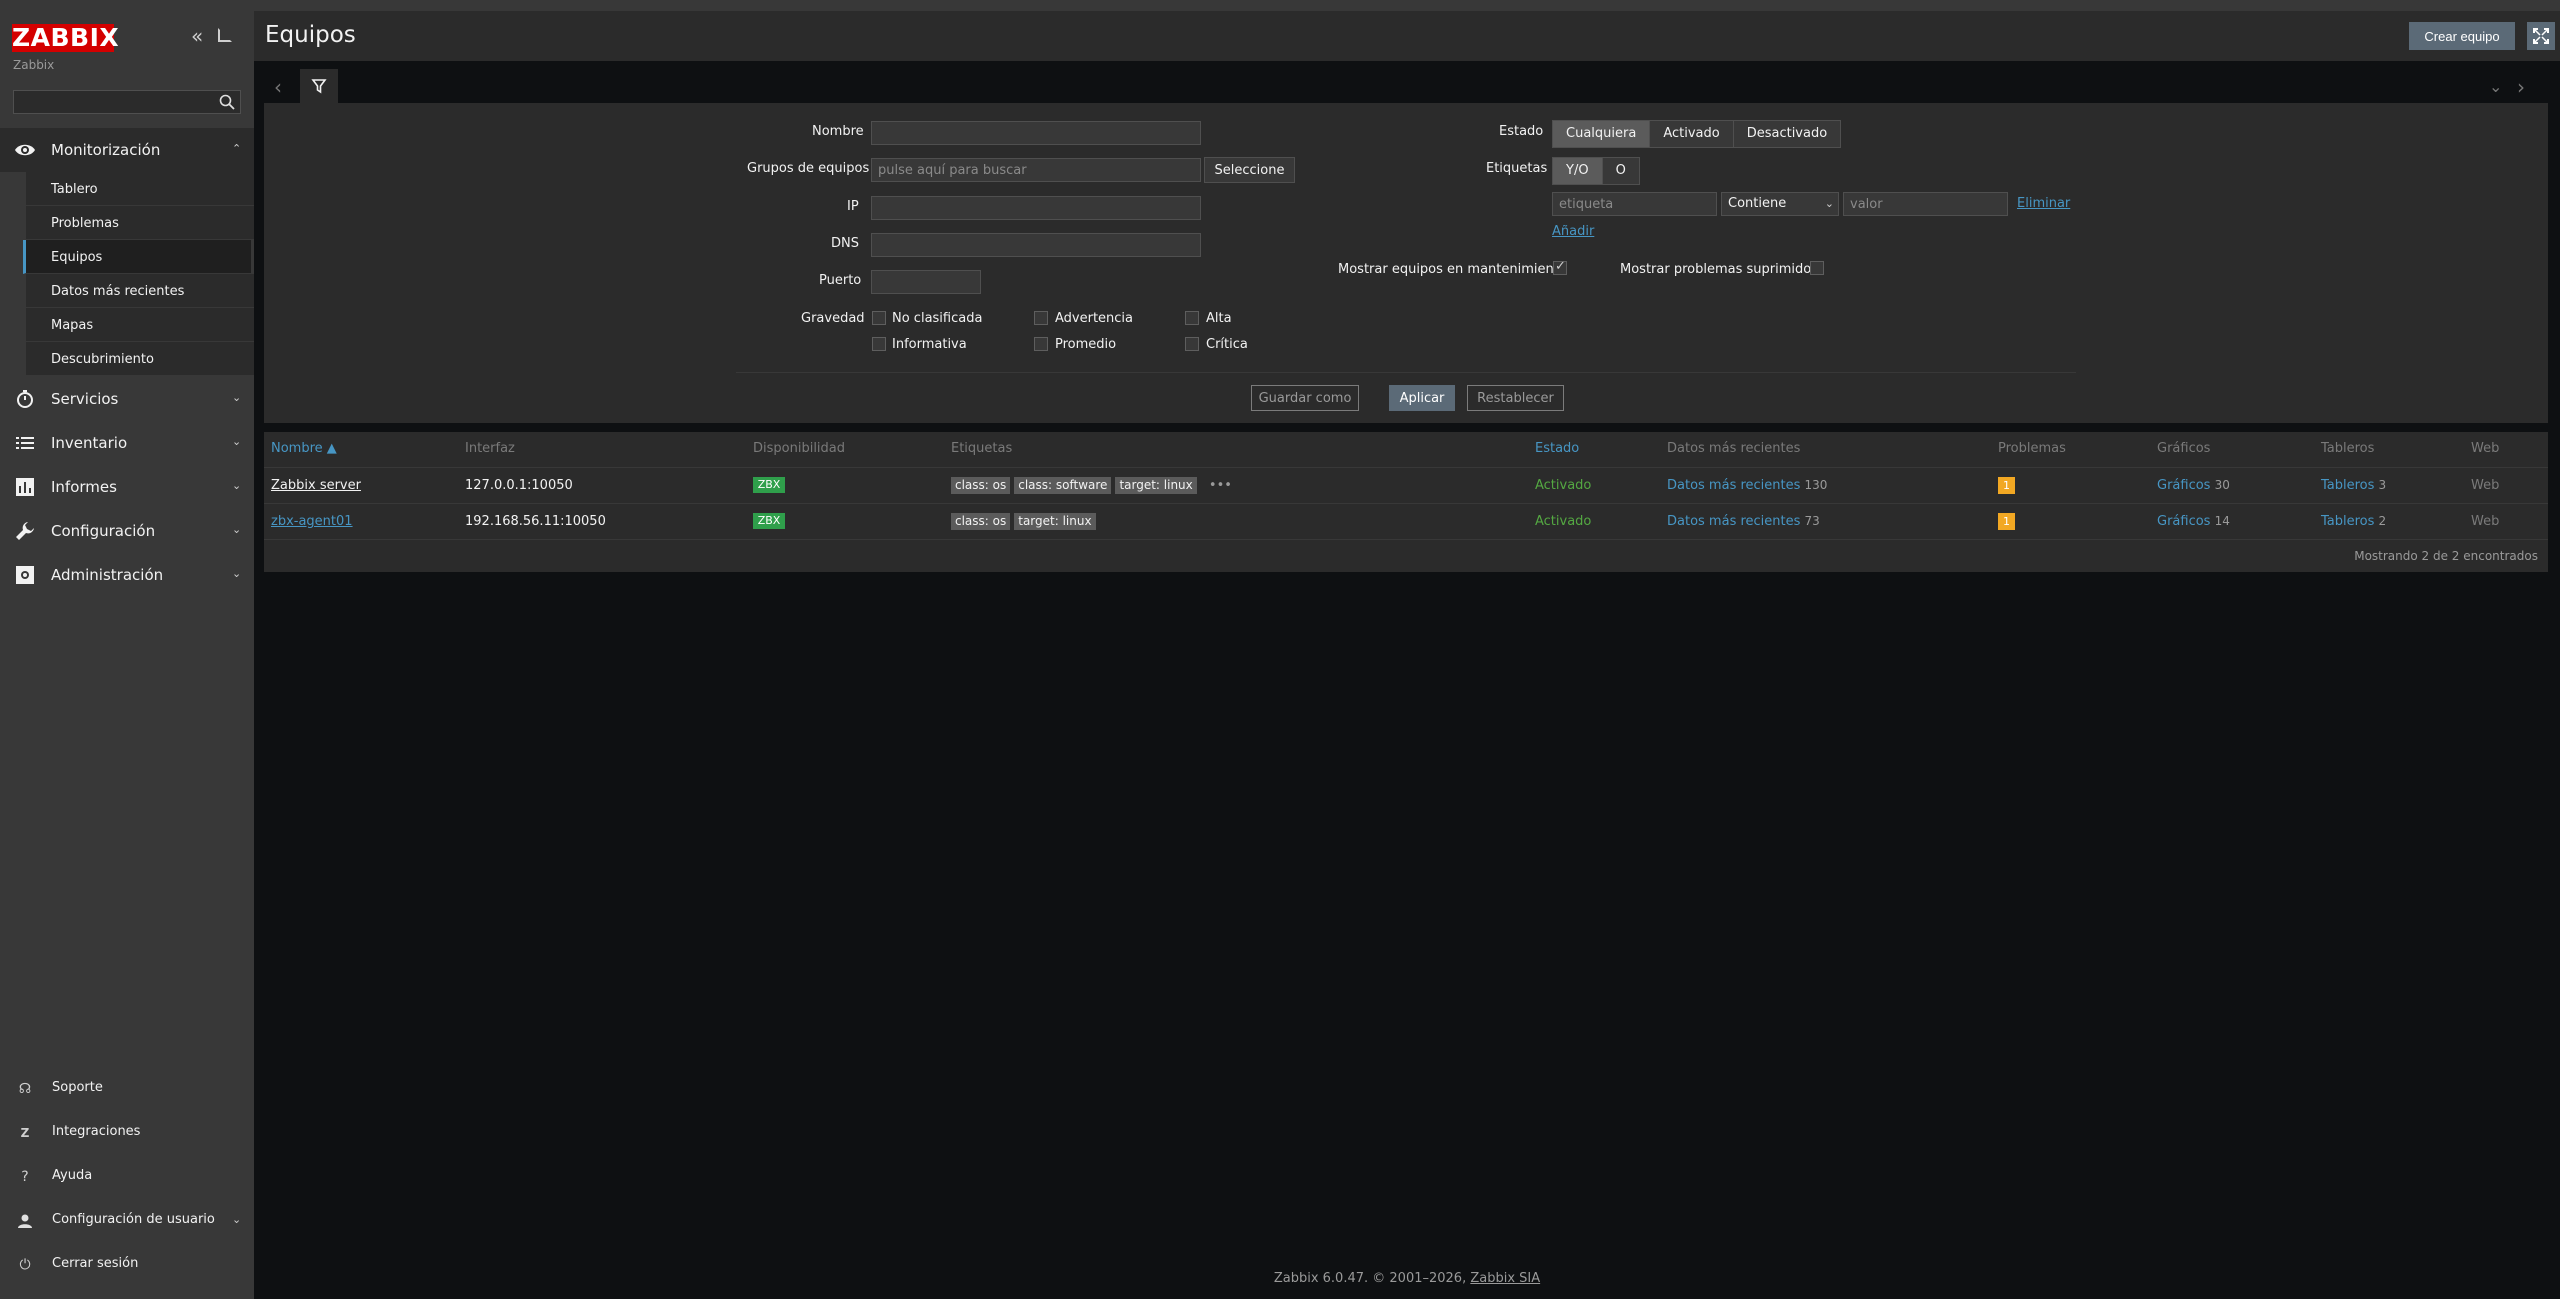 The height and width of the screenshot is (1299, 2560). What do you see at coordinates (1925, 204) in the screenshot?
I see `tag-value-input` at bounding box center [1925, 204].